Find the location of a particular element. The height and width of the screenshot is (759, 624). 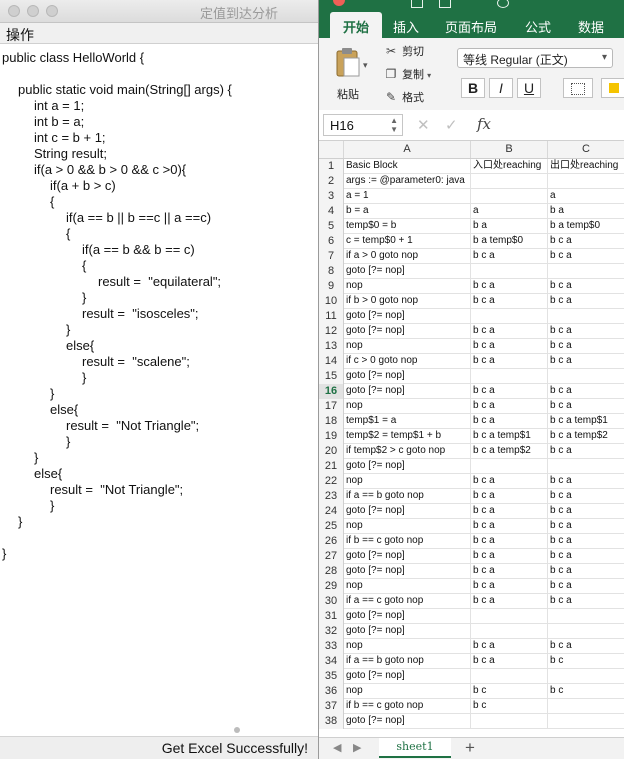

row-header: 29 is located at coordinates (331, 586).